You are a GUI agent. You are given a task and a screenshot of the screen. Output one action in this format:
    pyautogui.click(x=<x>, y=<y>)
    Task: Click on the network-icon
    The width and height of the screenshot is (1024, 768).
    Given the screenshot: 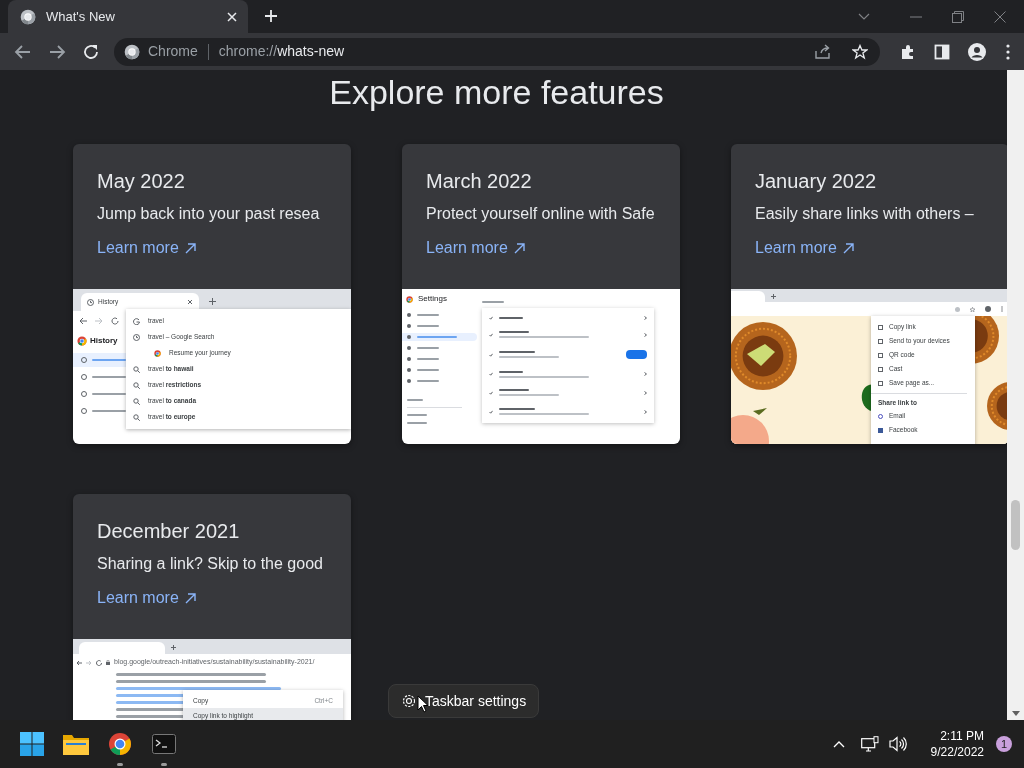 What is the action you would take?
    pyautogui.click(x=869, y=744)
    